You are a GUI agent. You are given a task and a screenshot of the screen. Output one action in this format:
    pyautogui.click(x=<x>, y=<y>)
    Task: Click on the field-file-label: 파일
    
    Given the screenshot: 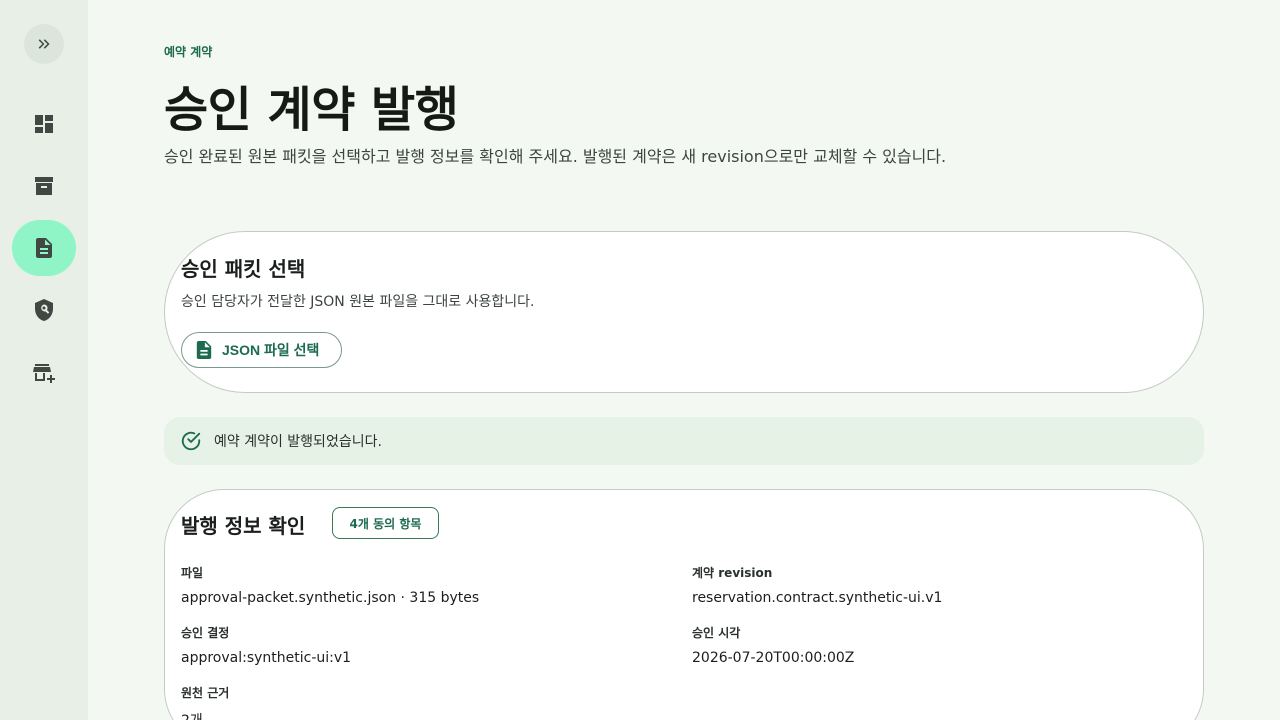 What is the action you would take?
    pyautogui.click(x=192, y=573)
    